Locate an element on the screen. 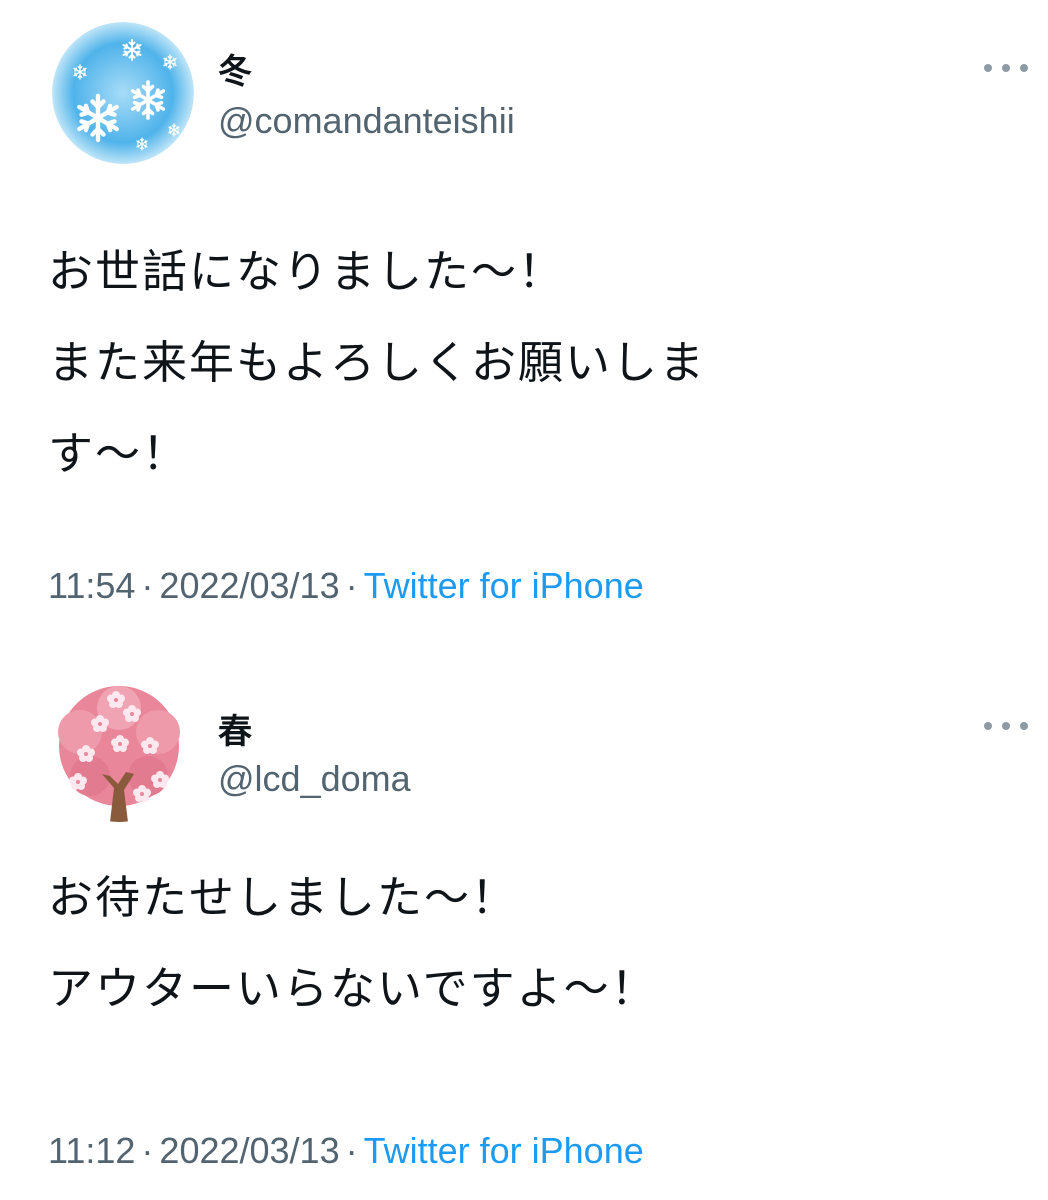 The height and width of the screenshot is (1200, 1048). snowflake-avatar is located at coordinates (123, 93).